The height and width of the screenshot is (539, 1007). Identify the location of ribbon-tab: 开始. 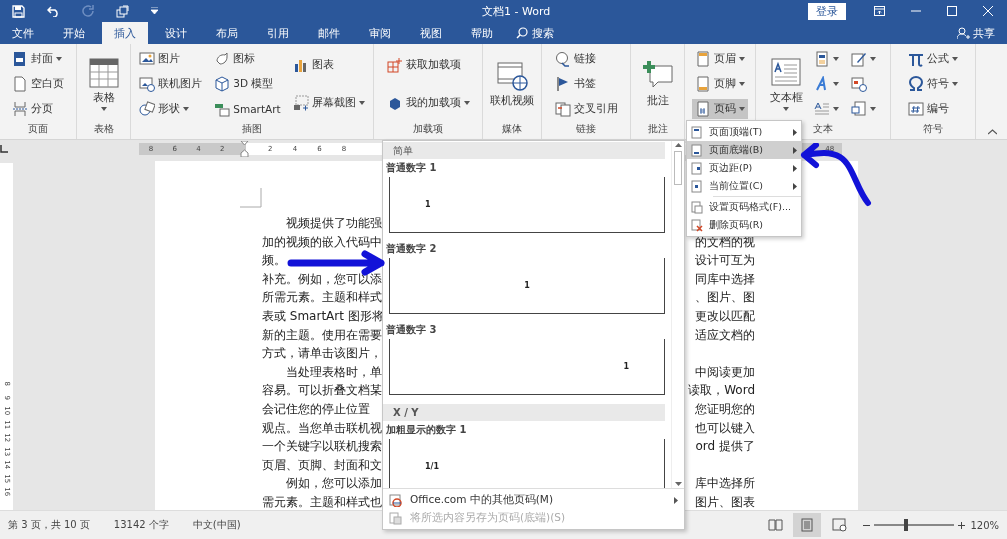
(74, 33).